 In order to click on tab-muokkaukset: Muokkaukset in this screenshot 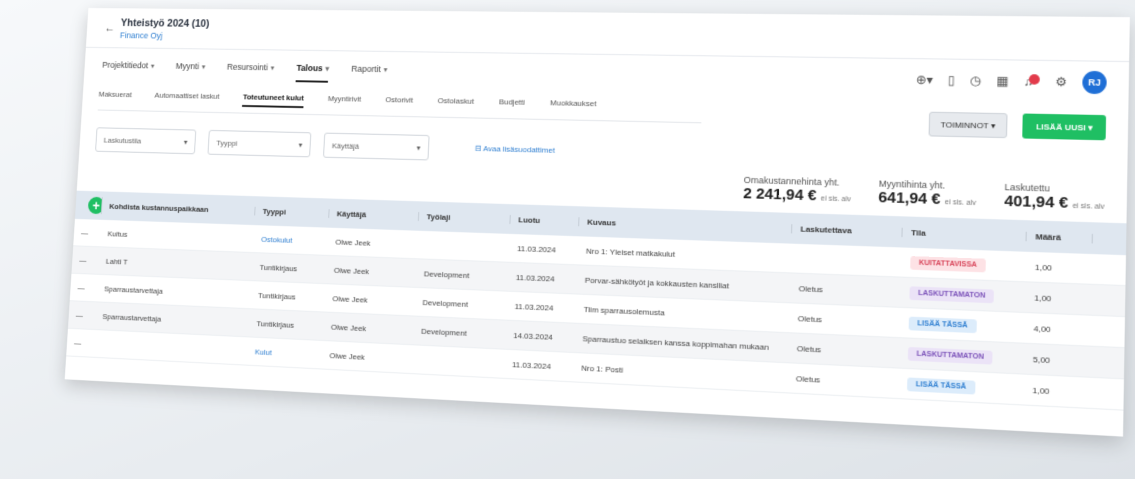, I will do `click(573, 106)`.